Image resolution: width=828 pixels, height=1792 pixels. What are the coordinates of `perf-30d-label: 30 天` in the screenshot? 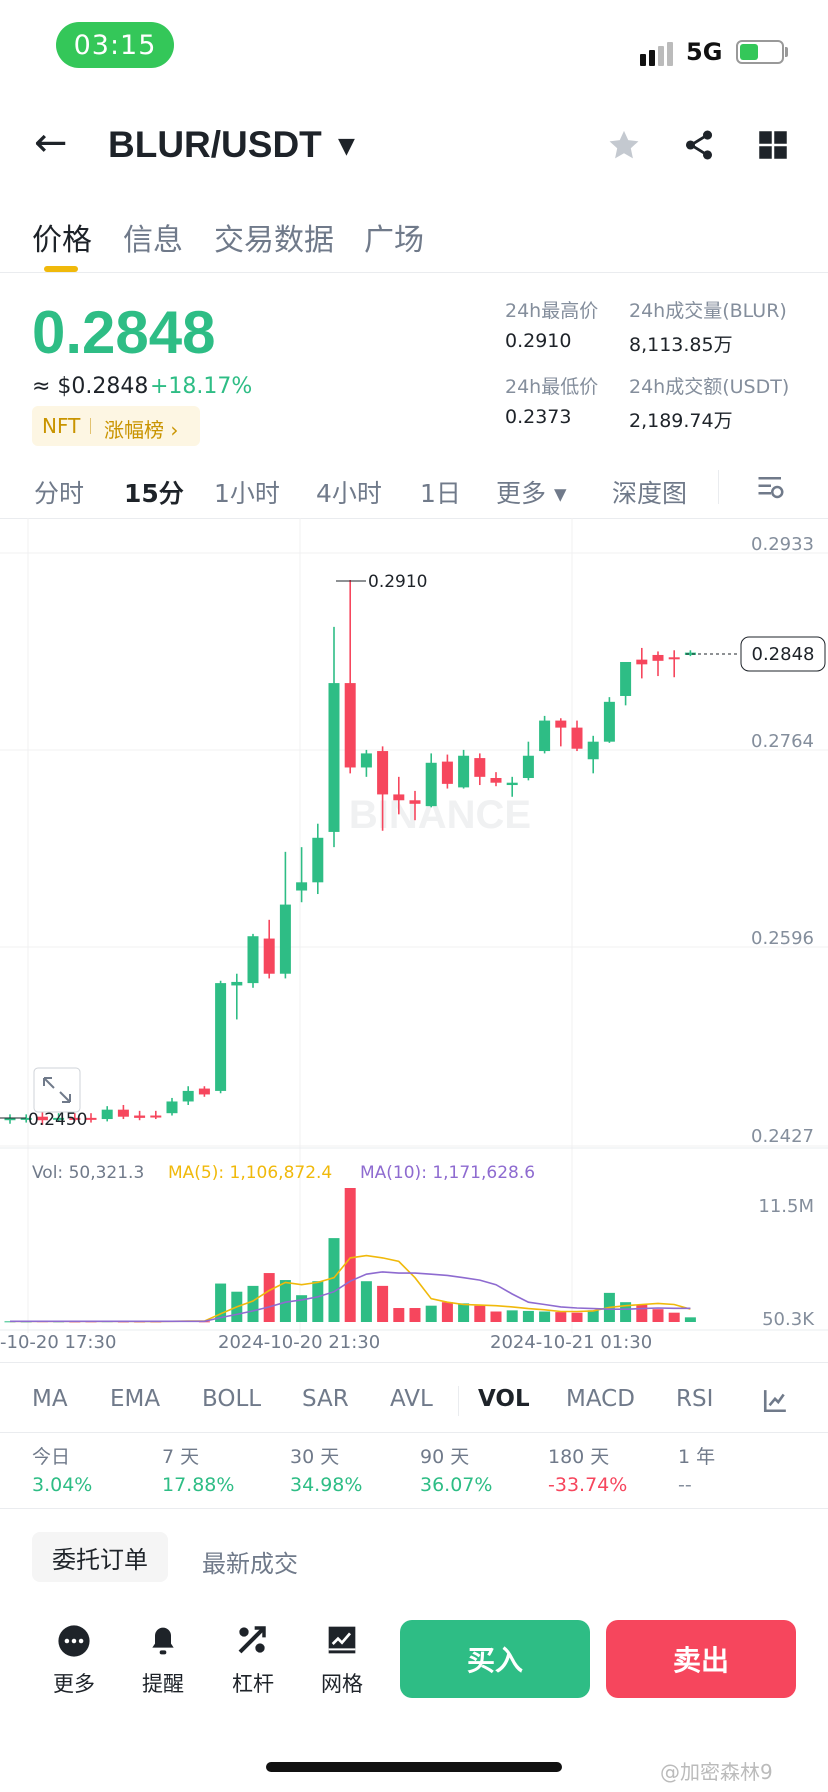 It's located at (315, 1457).